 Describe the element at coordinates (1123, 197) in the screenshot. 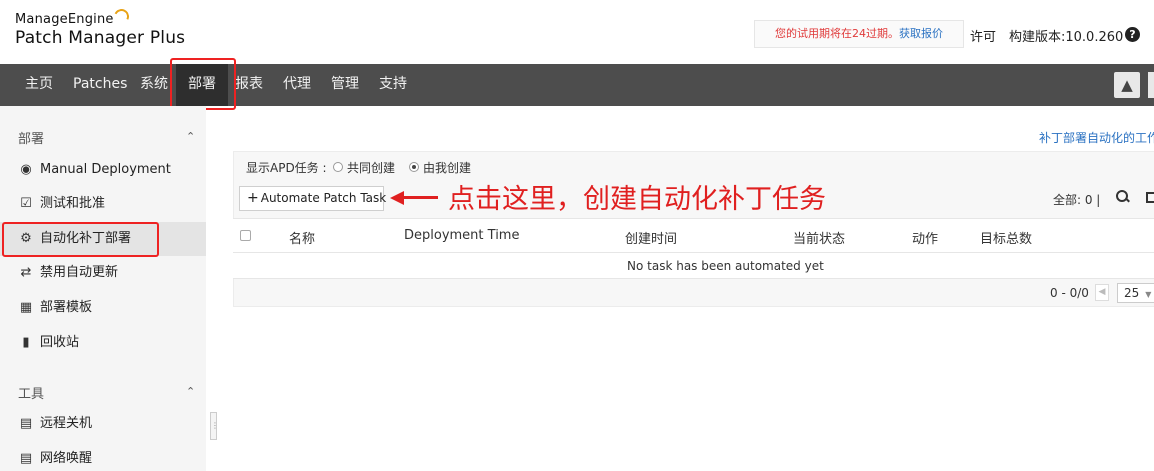

I see `search-icon` at that location.